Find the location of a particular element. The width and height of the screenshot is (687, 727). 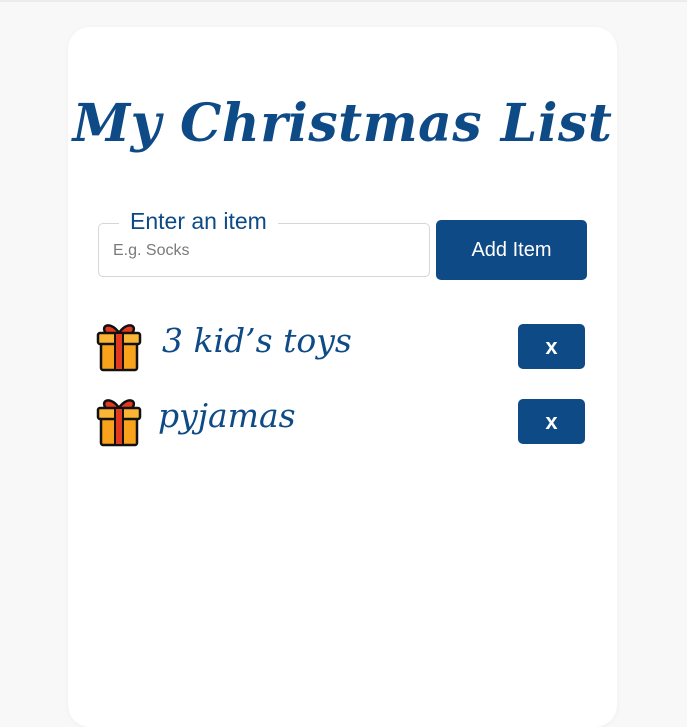

item-field: Enter an item is located at coordinates (264, 241).